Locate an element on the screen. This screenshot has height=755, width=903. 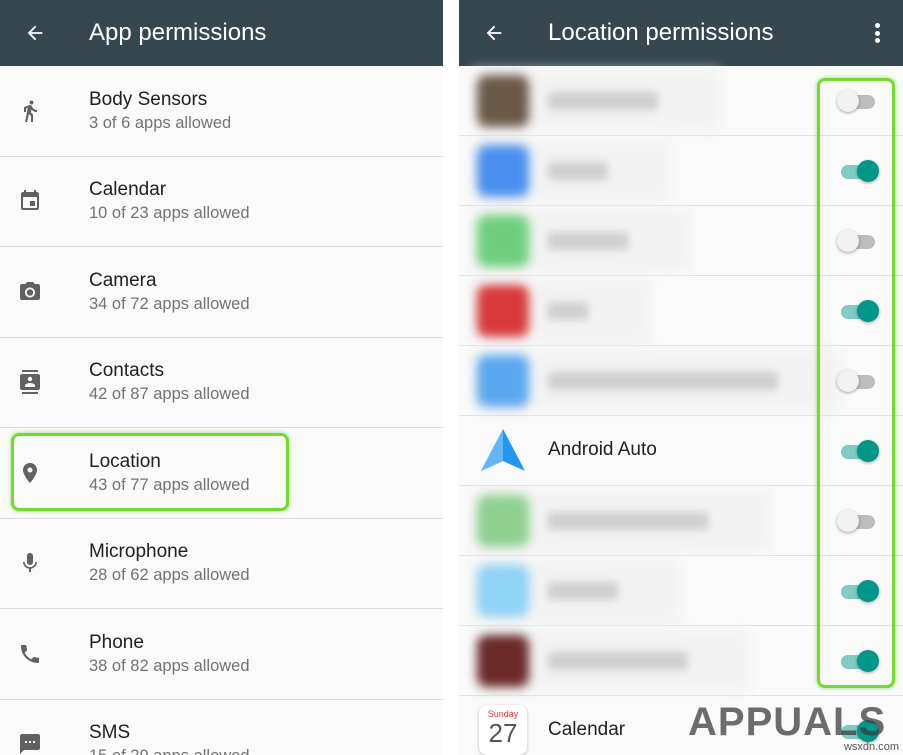
location-highlight-box is located at coordinates (150, 472).